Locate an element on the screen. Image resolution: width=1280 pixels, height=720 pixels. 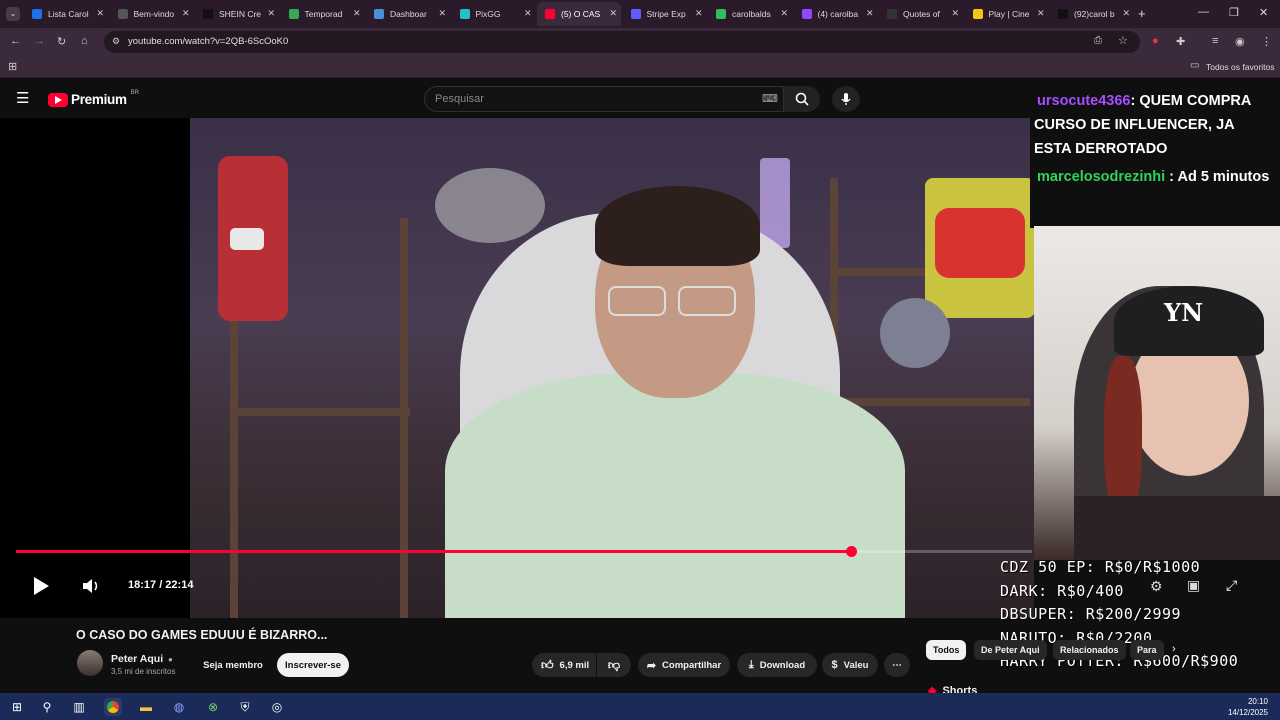
like-button: 👍︎ 6,9 mil is located at coordinates (564, 665).